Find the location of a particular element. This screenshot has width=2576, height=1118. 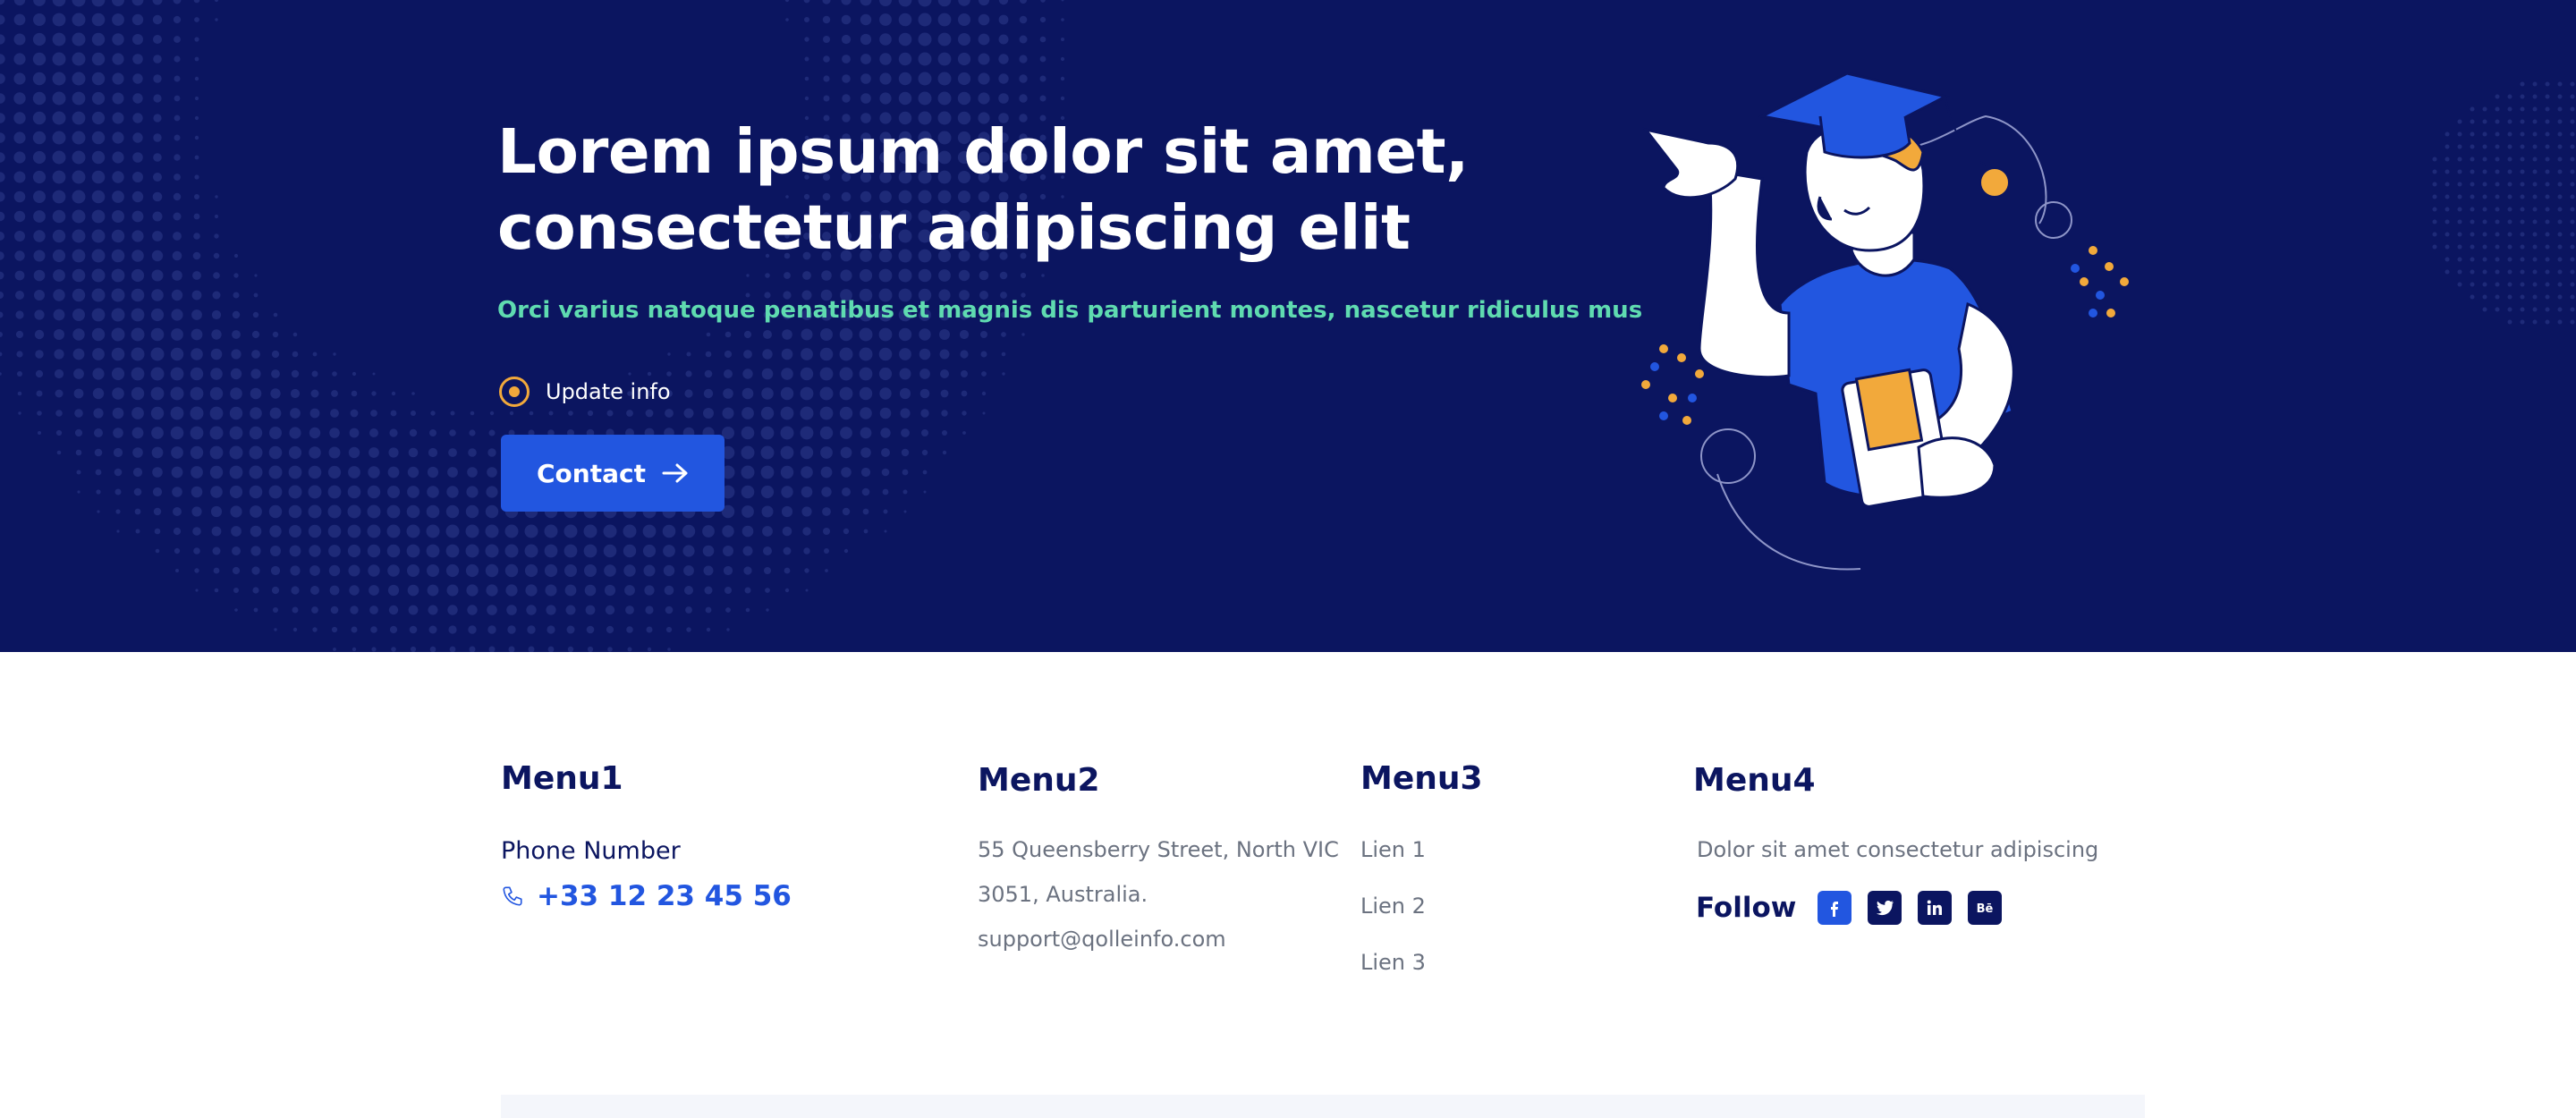

address-line-2: 3051, Australia. is located at coordinates (1063, 895).